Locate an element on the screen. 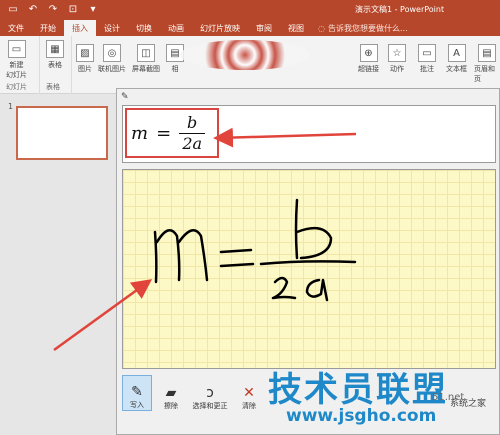  pen-icon: ✎ is located at coordinates (137, 392).